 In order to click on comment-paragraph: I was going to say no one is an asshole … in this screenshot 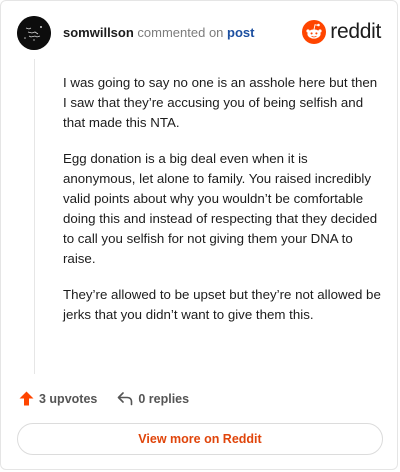, I will do `click(220, 102)`.